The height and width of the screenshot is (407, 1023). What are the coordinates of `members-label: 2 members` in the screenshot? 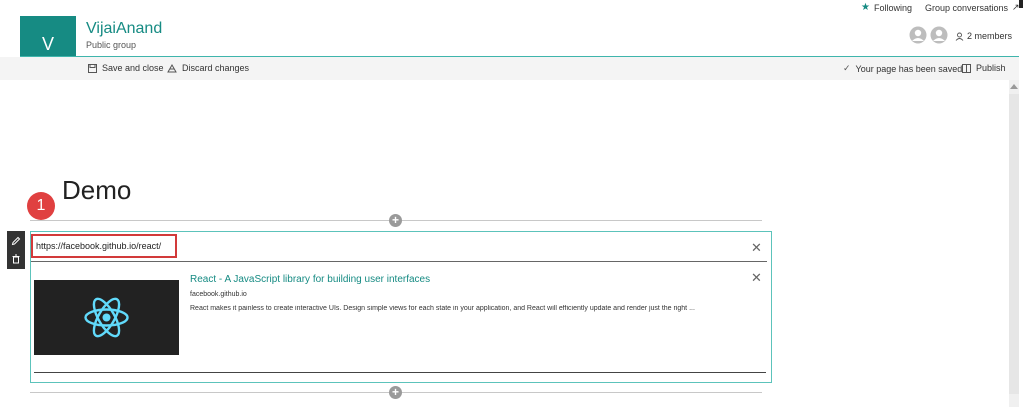 It's located at (990, 36).